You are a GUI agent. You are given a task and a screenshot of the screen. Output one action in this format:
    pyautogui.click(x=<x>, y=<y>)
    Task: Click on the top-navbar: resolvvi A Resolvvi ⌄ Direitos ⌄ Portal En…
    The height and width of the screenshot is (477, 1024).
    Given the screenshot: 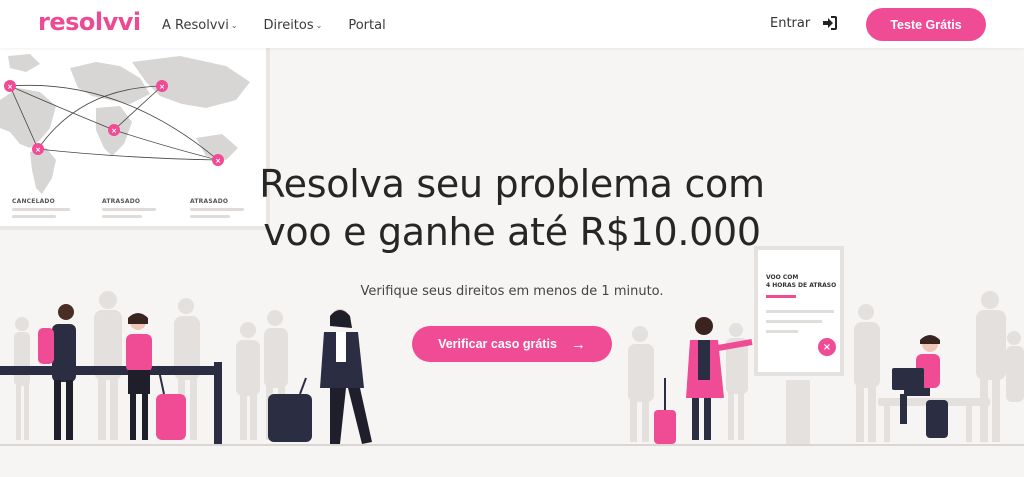 What is the action you would take?
    pyautogui.click(x=512, y=24)
    